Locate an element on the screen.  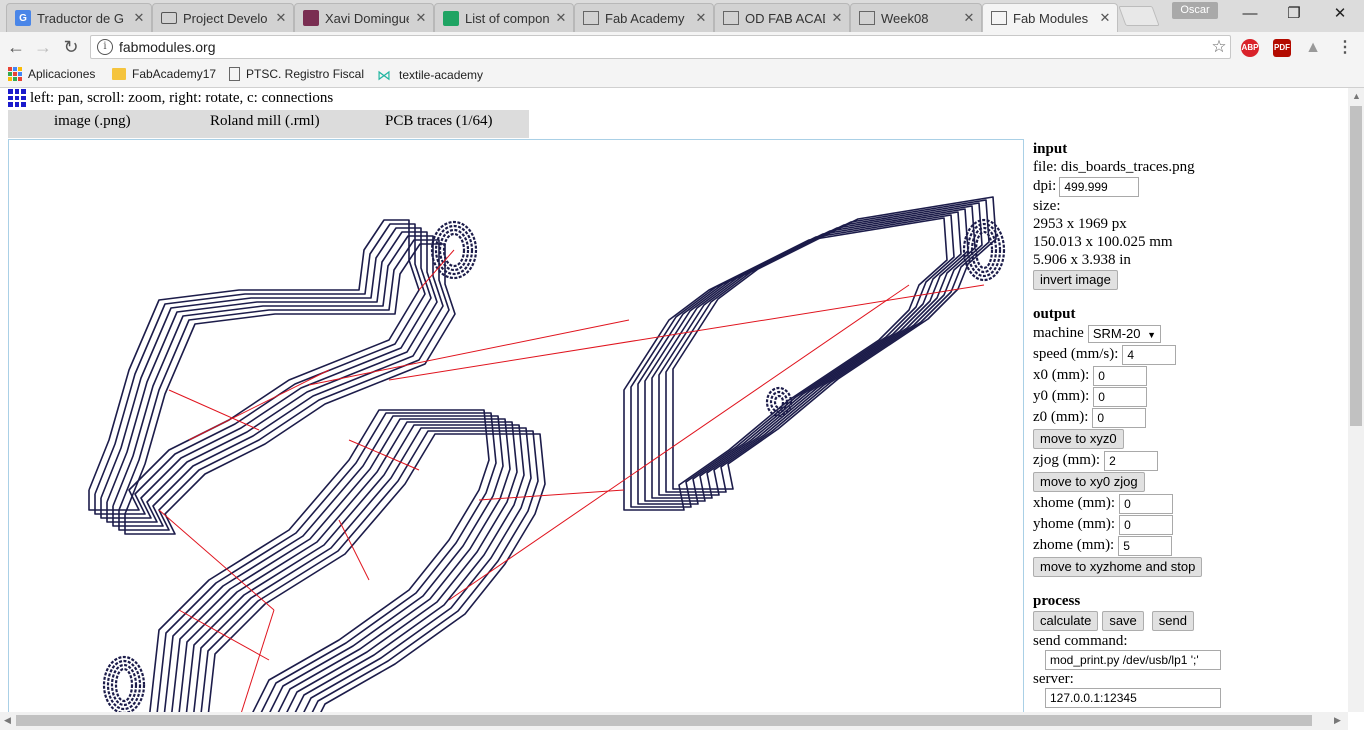
yhome-label: yhome (mm): is located at coordinates (1074, 524).